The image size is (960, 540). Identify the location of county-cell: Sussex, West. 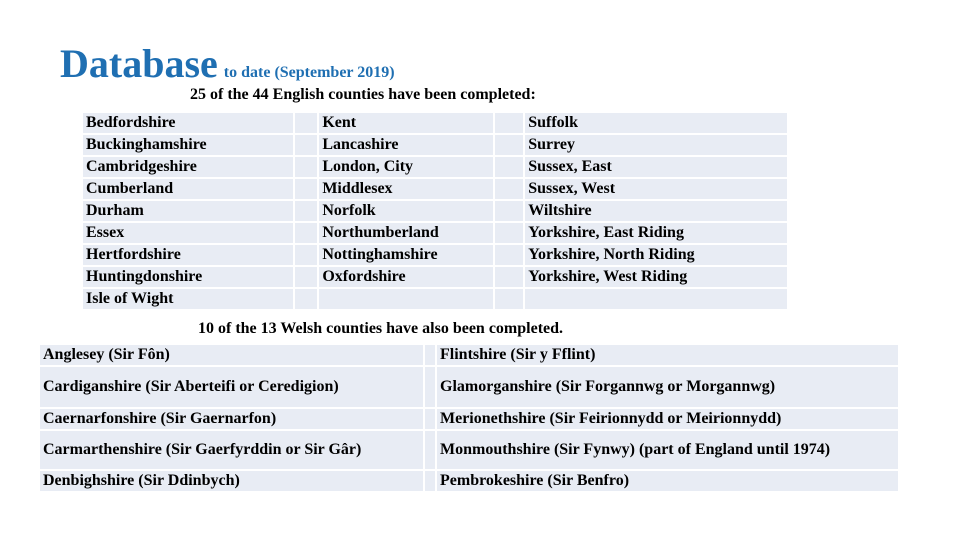
(656, 189).